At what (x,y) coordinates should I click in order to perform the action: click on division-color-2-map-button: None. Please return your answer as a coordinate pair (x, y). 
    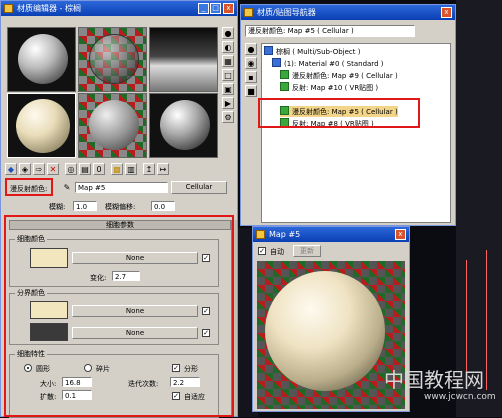
    Looking at the image, I should click on (135, 333).